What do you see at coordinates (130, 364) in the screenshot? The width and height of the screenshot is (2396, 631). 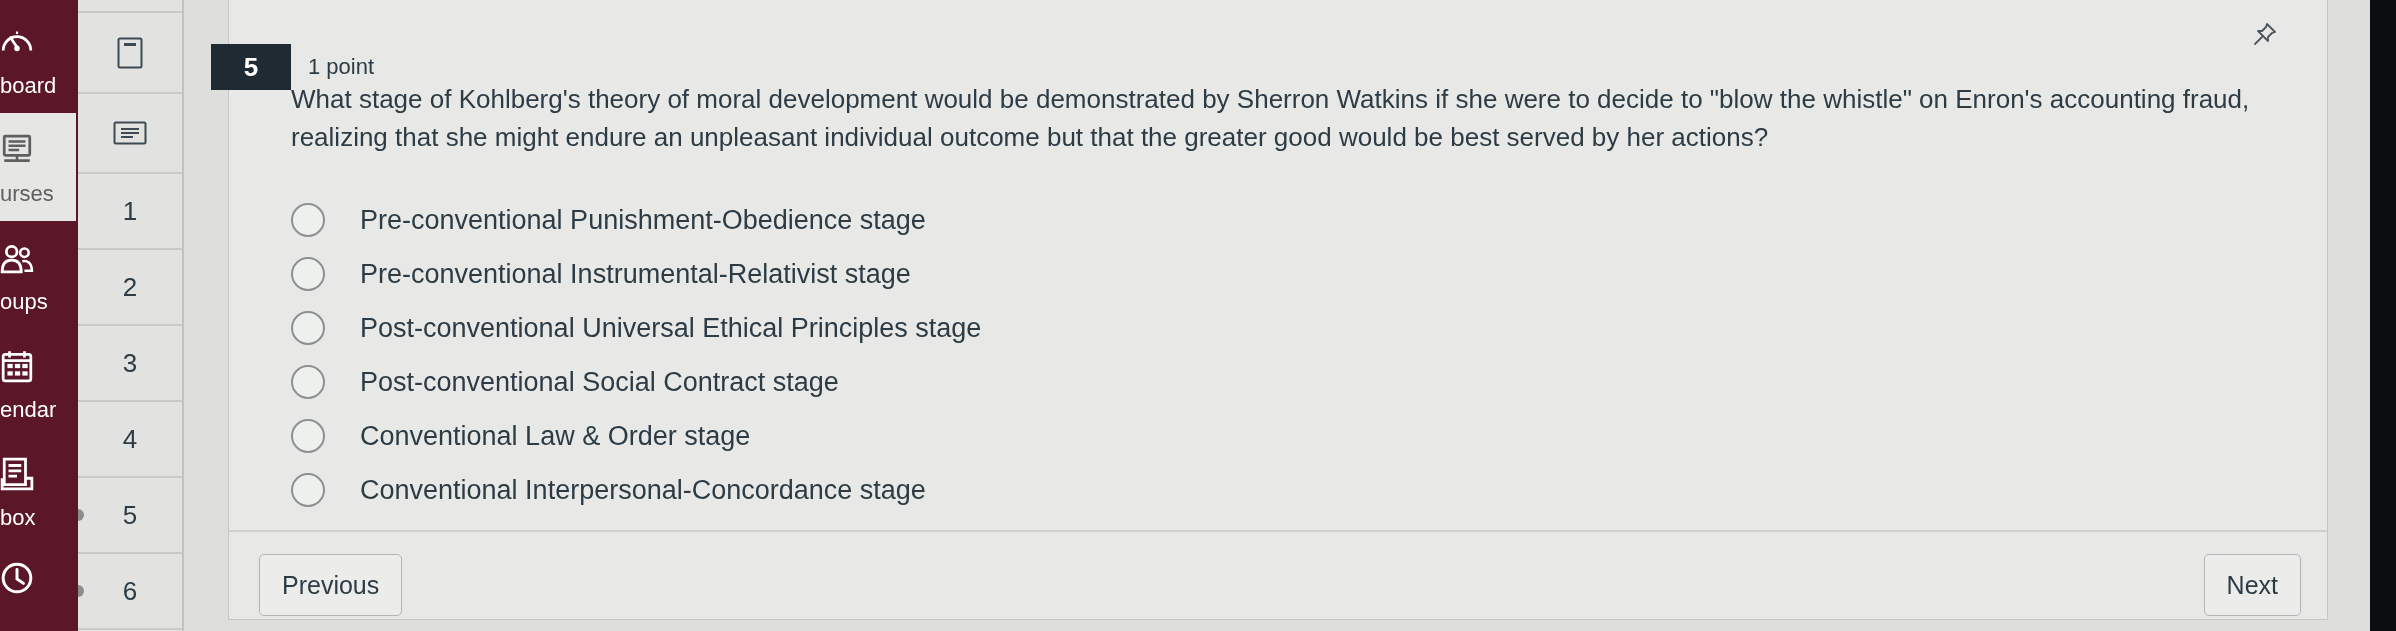 I see `question-link: 3` at bounding box center [130, 364].